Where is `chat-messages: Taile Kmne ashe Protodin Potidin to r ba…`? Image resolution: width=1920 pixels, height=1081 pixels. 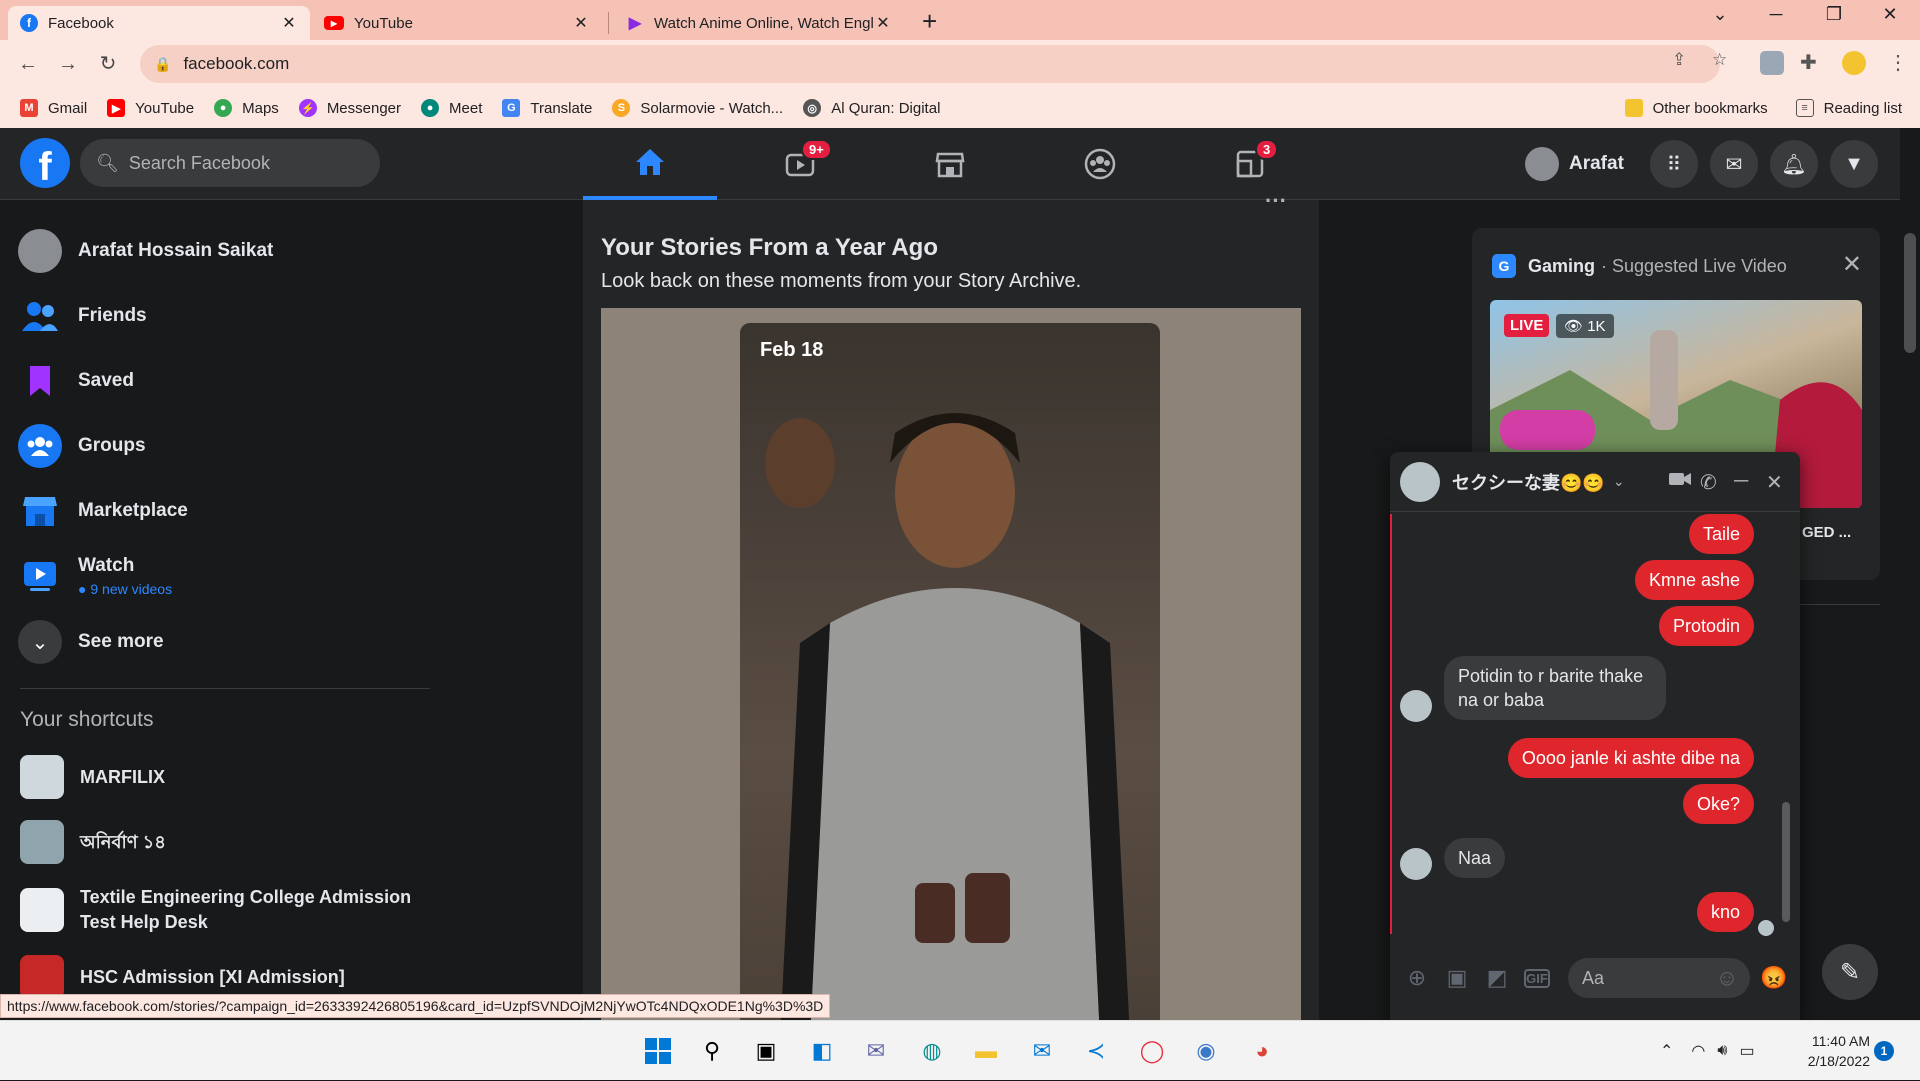 chat-messages: Taile Kmne ashe Protodin Potidin to r ba… is located at coordinates (1595, 725).